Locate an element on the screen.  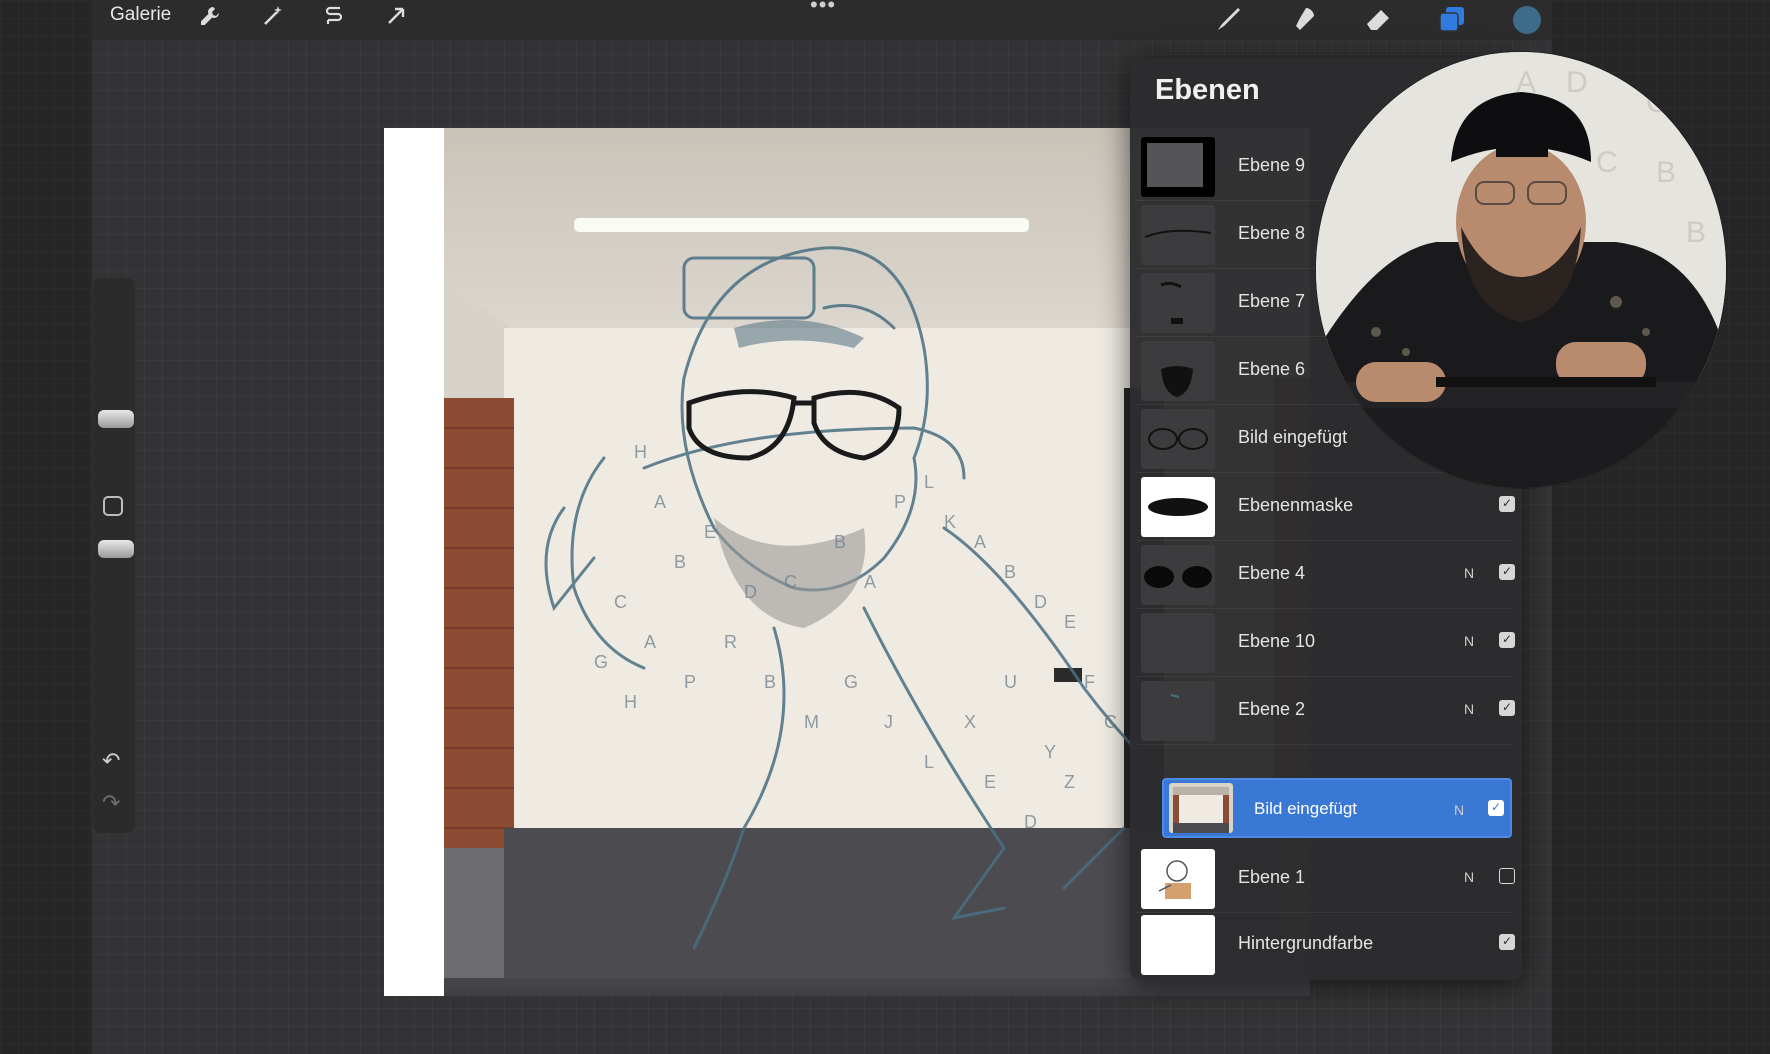
layer-row: Ebenenmaske ✓ is located at coordinates (1325, 506).